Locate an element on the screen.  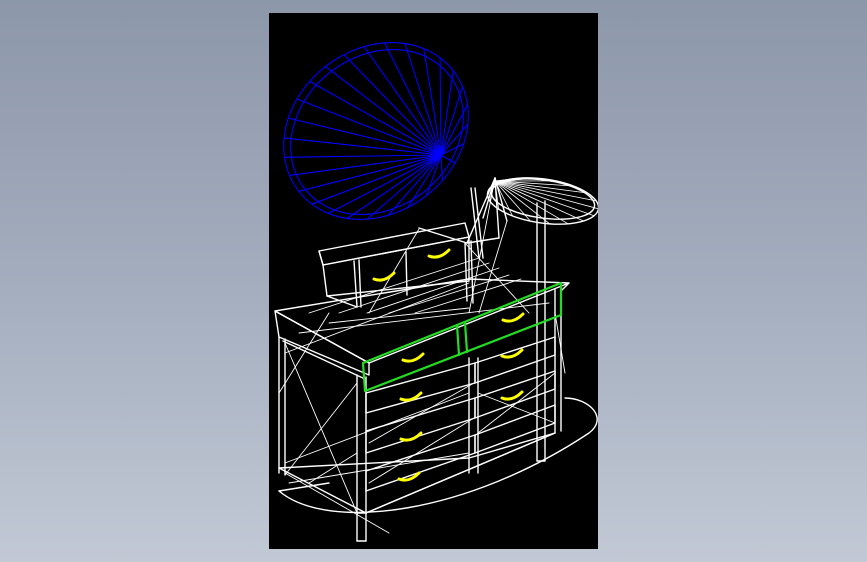
round-mirror is located at coordinates (386, 134).